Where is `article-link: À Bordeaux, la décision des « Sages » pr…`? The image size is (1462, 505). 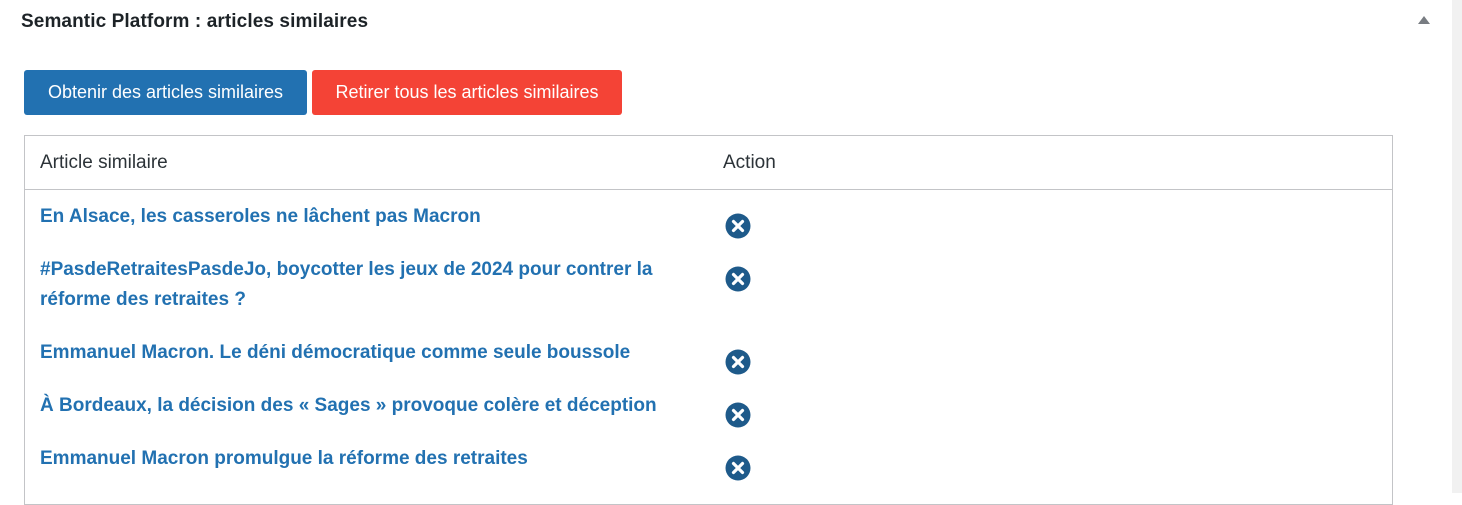 article-link: À Bordeaux, la décision des « Sages » pr… is located at coordinates (355, 406).